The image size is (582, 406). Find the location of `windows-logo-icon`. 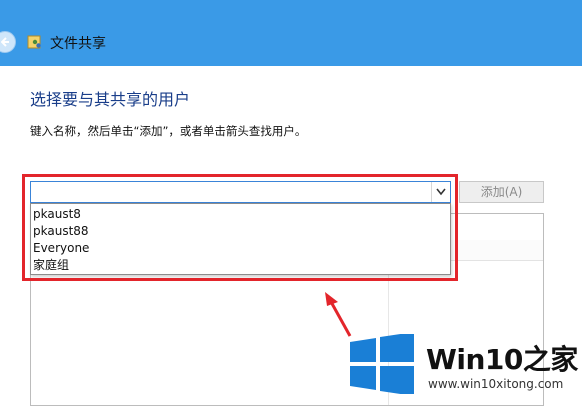

windows-logo-icon is located at coordinates (382, 364).